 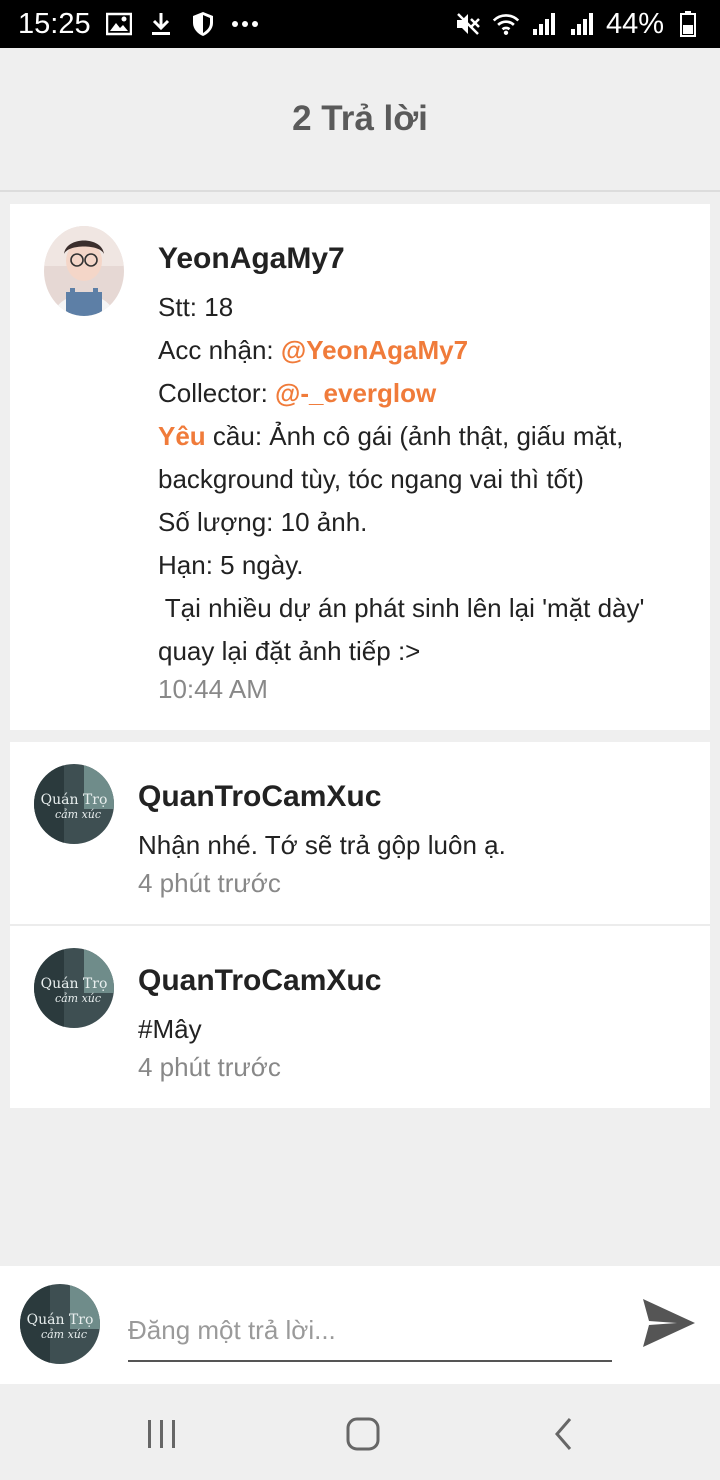 I want to click on back-icon, so click(x=563, y=1434).